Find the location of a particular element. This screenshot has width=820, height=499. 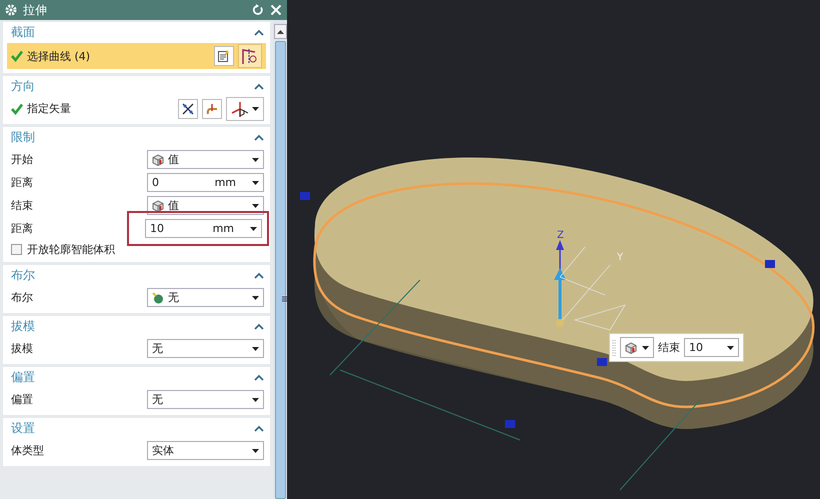

two-points-icon is located at coordinates (188, 109).